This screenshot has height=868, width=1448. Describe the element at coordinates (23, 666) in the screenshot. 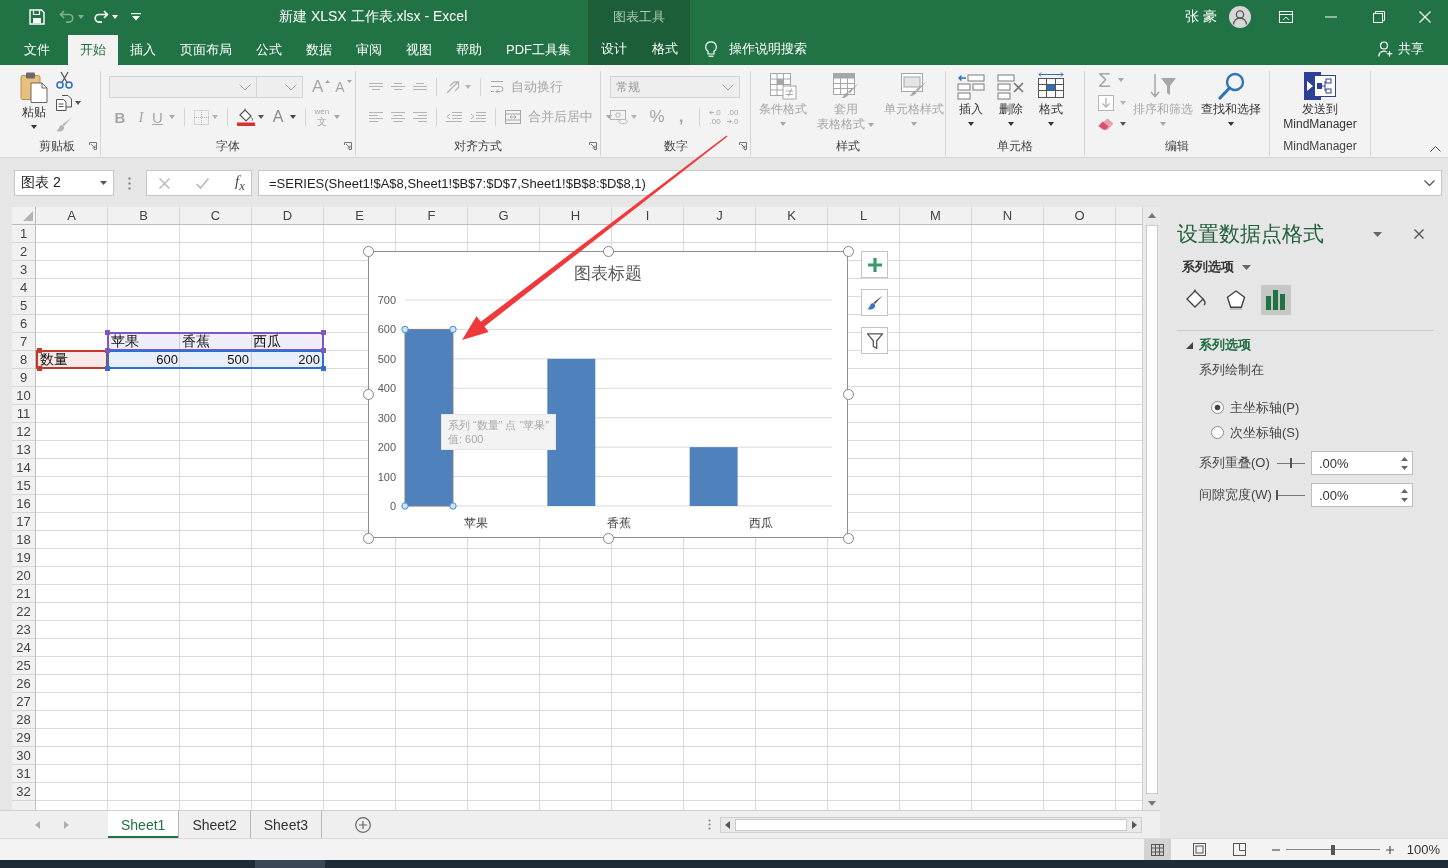

I see `row-header: 25` at that location.